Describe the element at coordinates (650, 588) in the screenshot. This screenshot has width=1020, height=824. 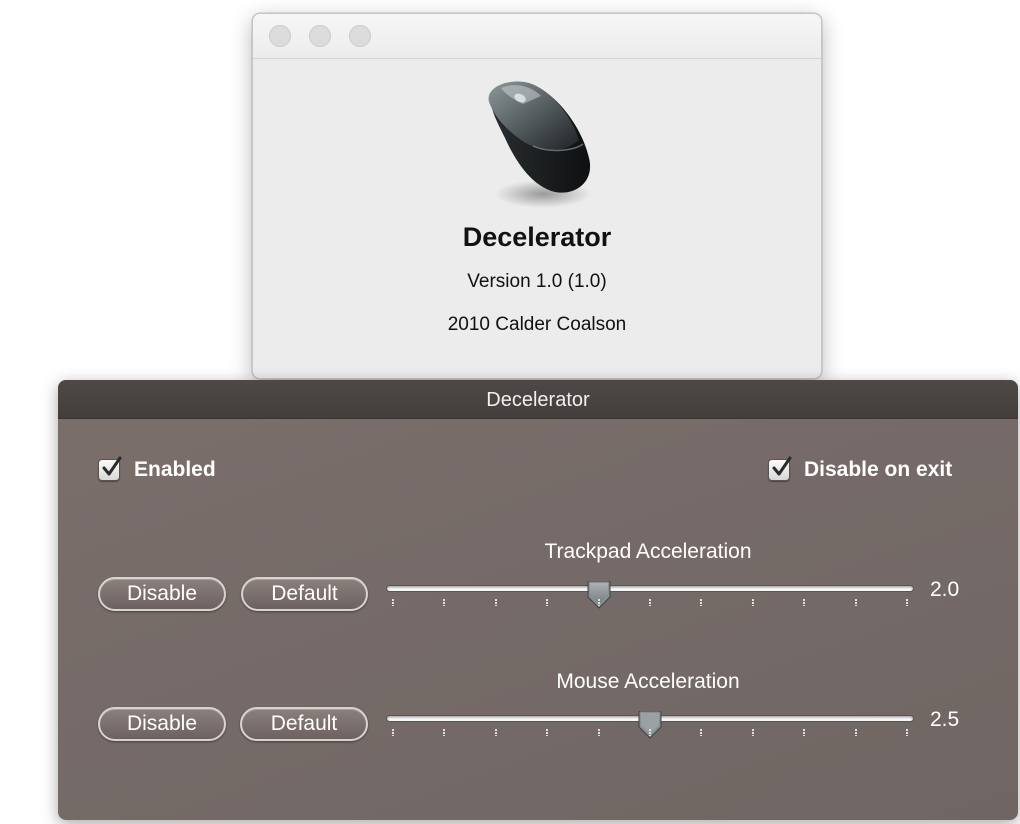
I see `slider-track` at that location.